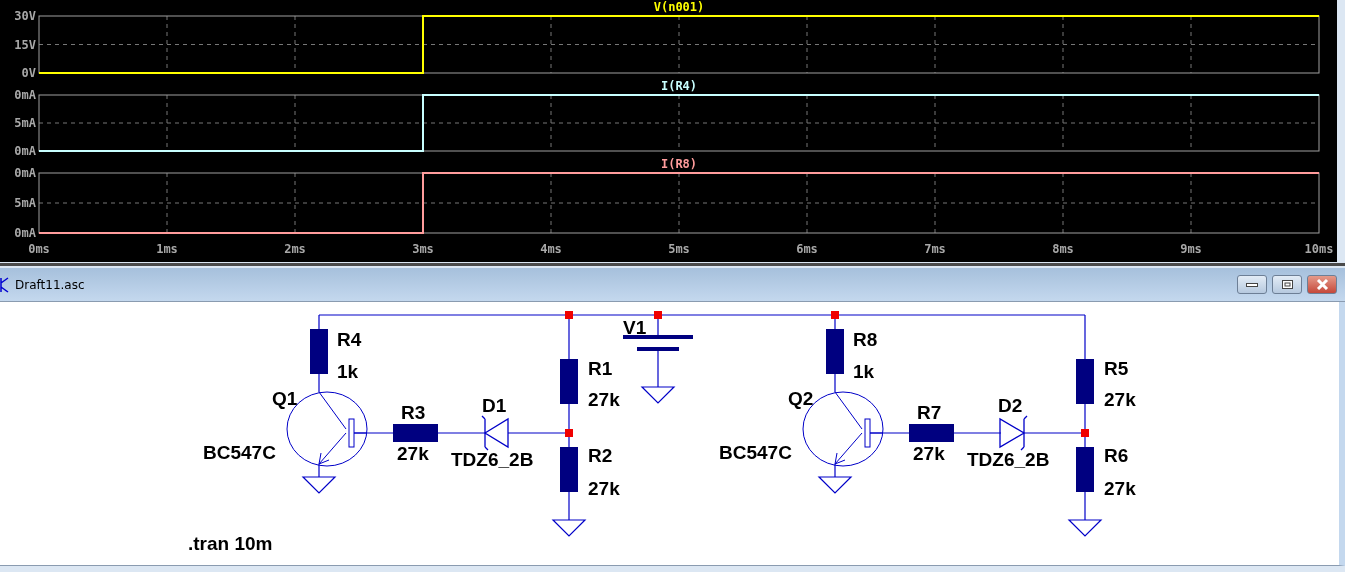 The height and width of the screenshot is (572, 1345). Describe the element at coordinates (865, 339) in the screenshot. I see `component-name: R8` at that location.